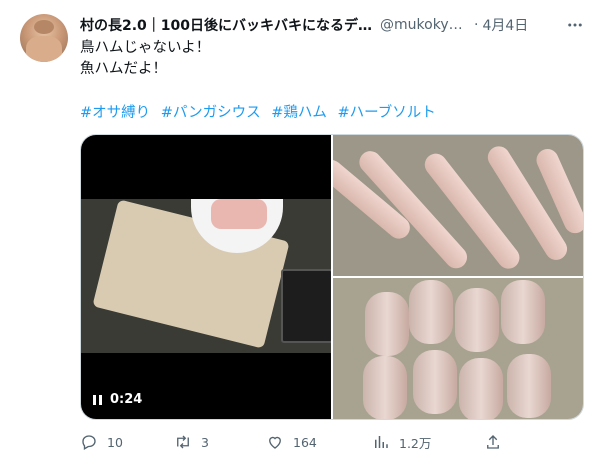 The image size is (605, 467). Describe the element at coordinates (205, 442) in the screenshot. I see `retweet-count: 3` at that location.